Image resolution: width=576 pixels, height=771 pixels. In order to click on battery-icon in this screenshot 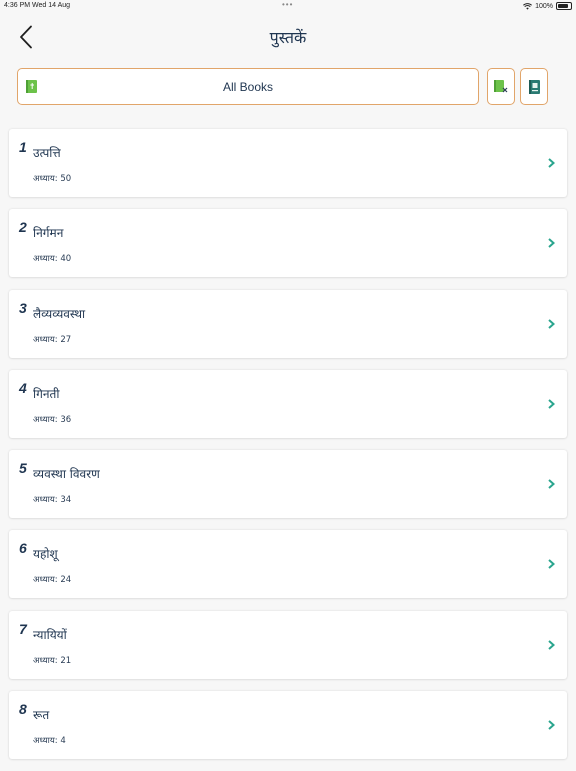, I will do `click(564, 6)`.